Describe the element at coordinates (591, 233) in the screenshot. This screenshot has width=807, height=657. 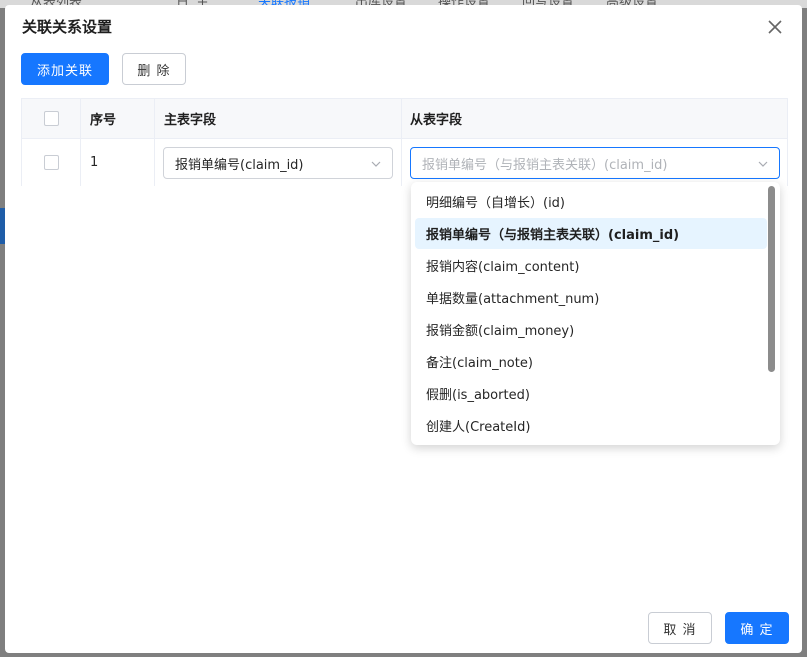
I see `dropdown-option-selected: 报销单编号（与报销主表关联）(claim_id)` at that location.